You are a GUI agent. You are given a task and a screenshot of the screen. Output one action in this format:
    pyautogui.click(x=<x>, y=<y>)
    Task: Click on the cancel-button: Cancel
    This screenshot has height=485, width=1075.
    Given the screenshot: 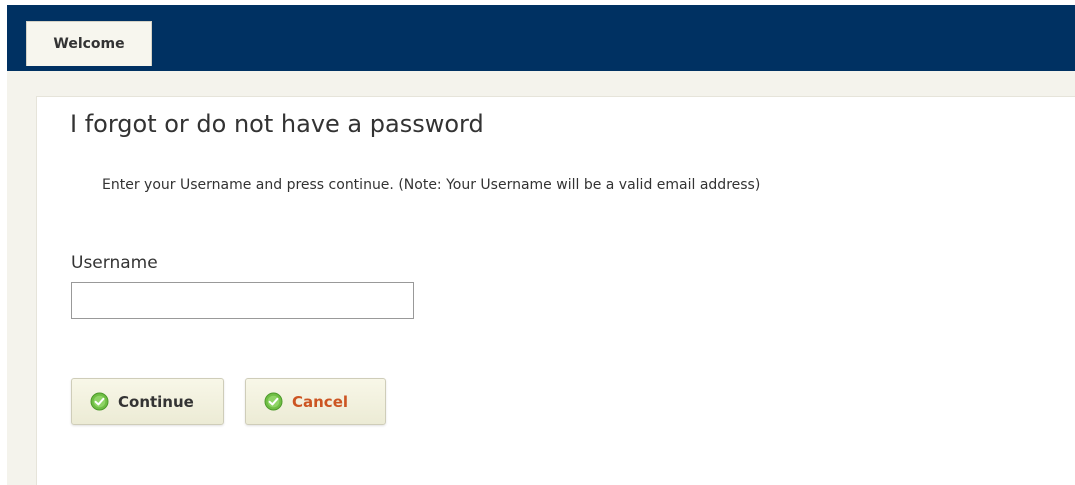 What is the action you would take?
    pyautogui.click(x=315, y=401)
    